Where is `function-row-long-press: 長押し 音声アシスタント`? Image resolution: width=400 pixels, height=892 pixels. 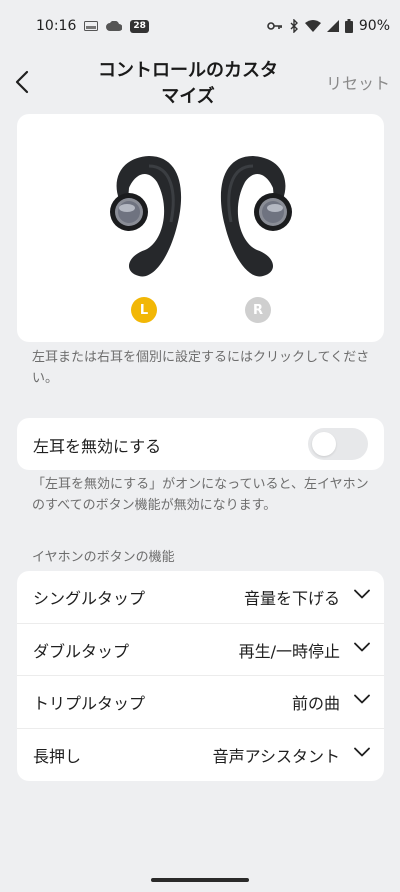
function-row-long-press: 長押し 音声アシスタント is located at coordinates (200, 754).